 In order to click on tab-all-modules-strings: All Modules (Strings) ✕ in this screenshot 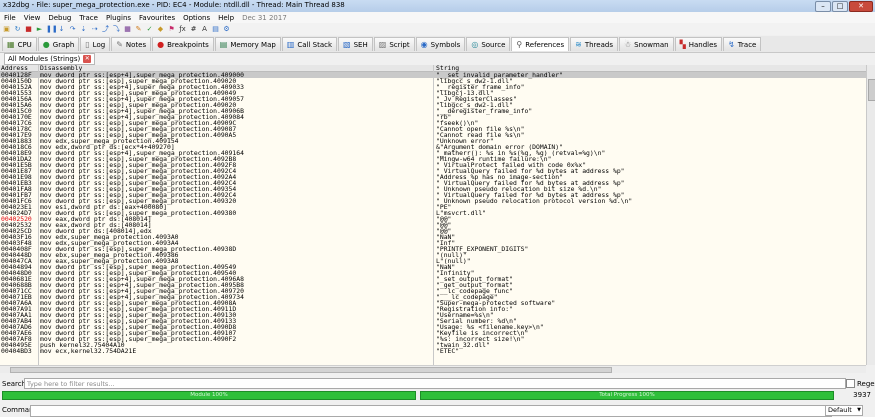, I will do `click(50, 59)`.